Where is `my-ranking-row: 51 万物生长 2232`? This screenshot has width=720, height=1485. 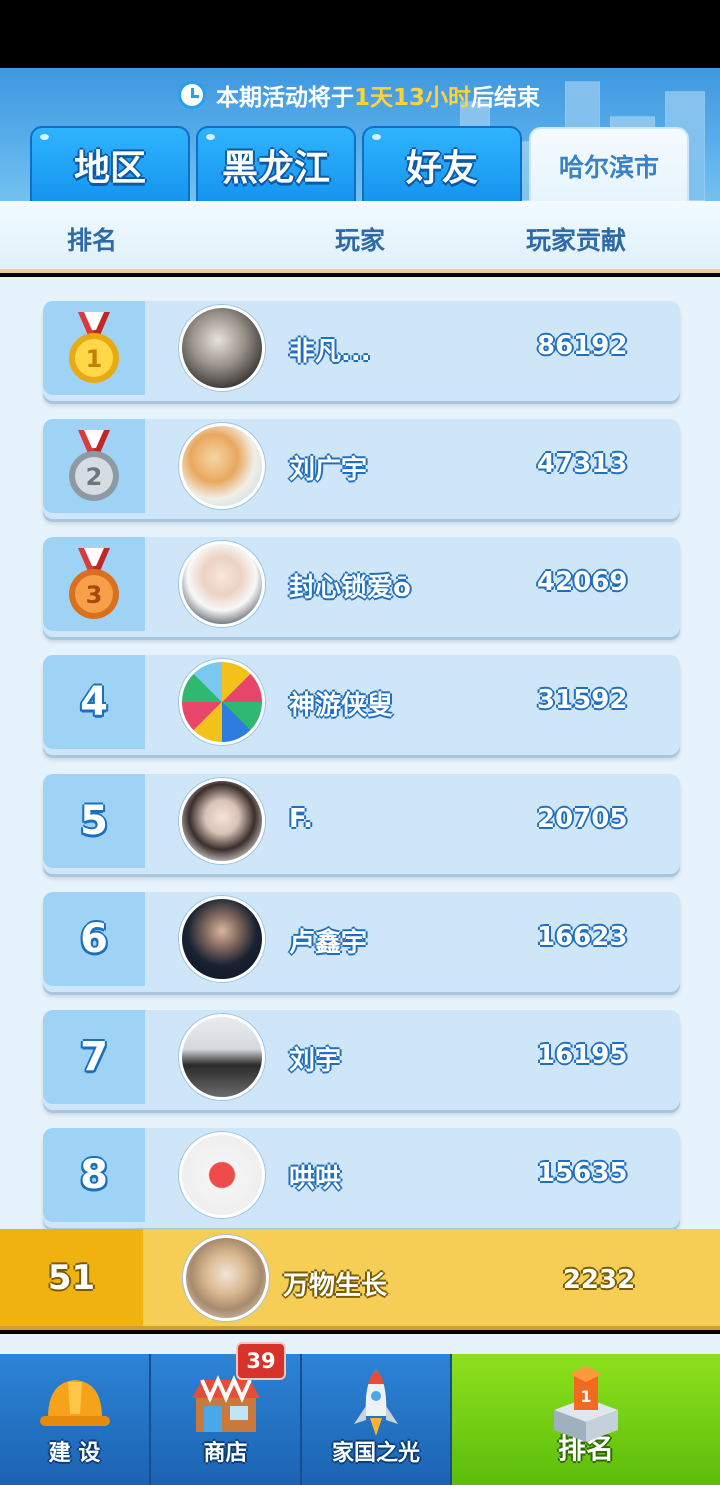
my-ranking-row: 51 万物生长 2232 is located at coordinates (360, 1279).